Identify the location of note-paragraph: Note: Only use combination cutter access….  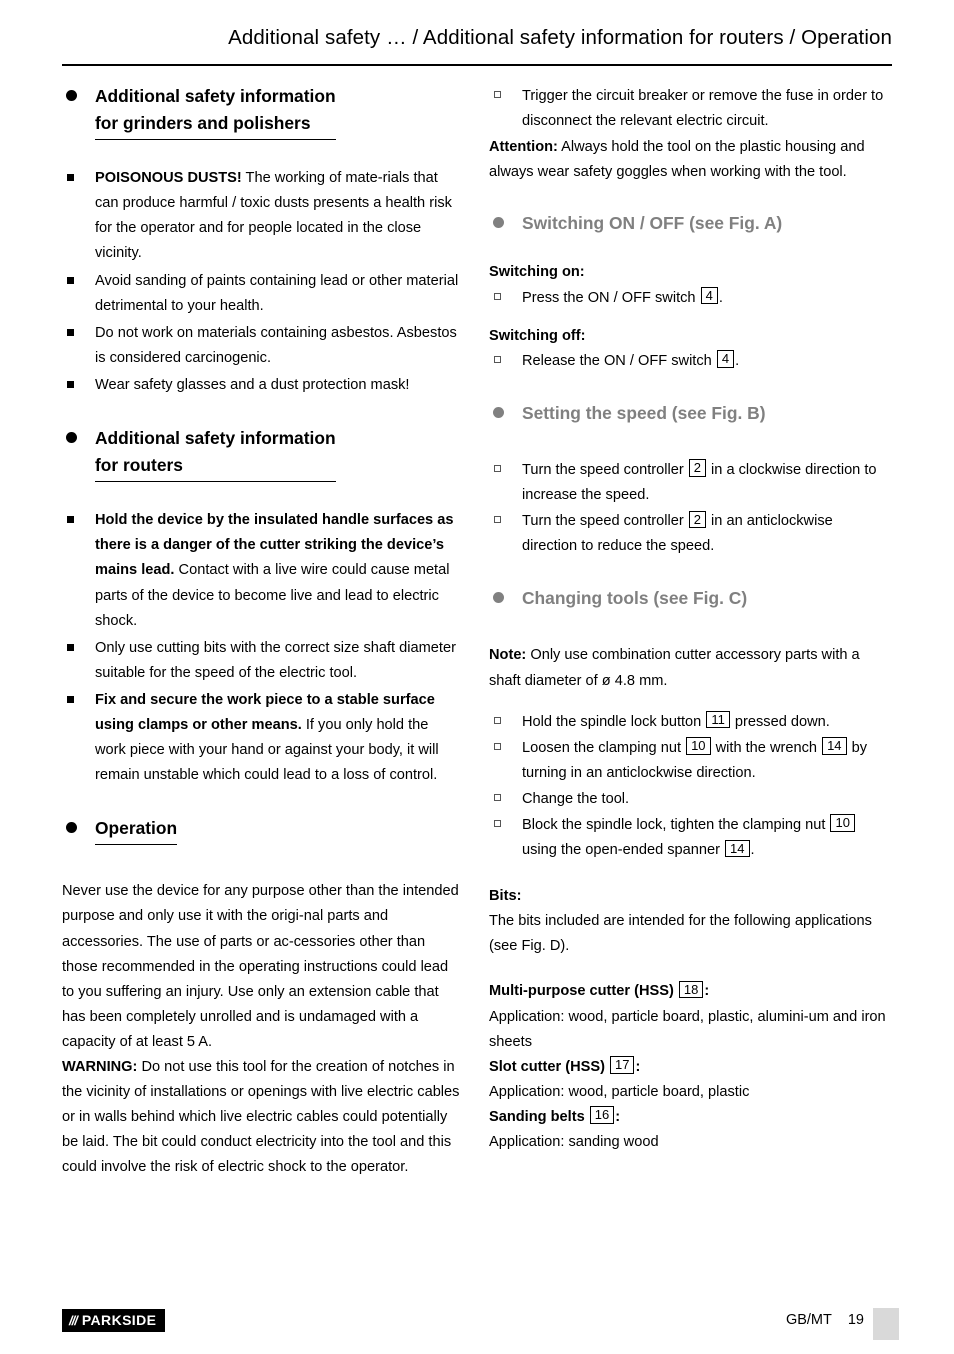
(689, 668).